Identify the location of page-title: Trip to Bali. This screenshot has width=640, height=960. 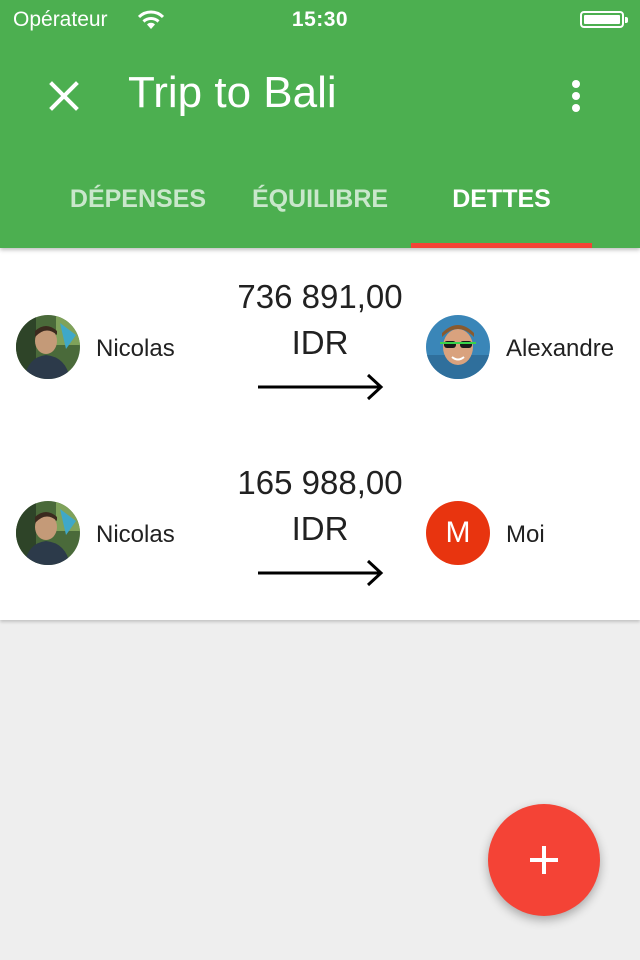
(232, 92).